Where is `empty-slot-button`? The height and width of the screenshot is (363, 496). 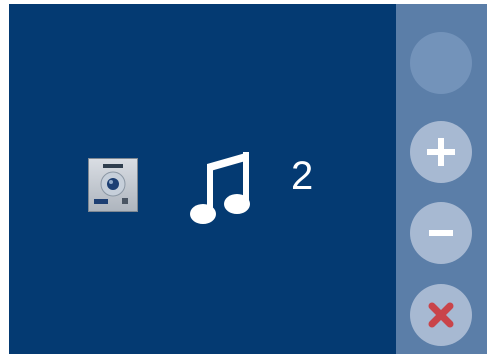
empty-slot-button is located at coordinates (441, 63).